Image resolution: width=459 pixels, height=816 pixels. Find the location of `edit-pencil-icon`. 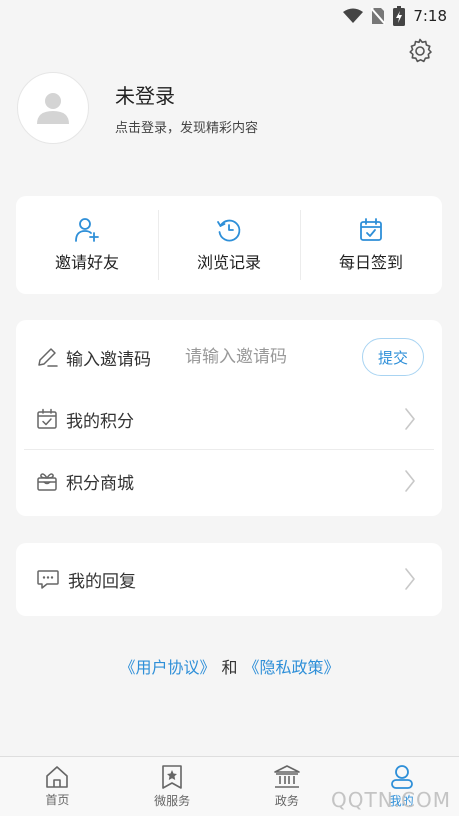

edit-pencil-icon is located at coordinates (48, 357).